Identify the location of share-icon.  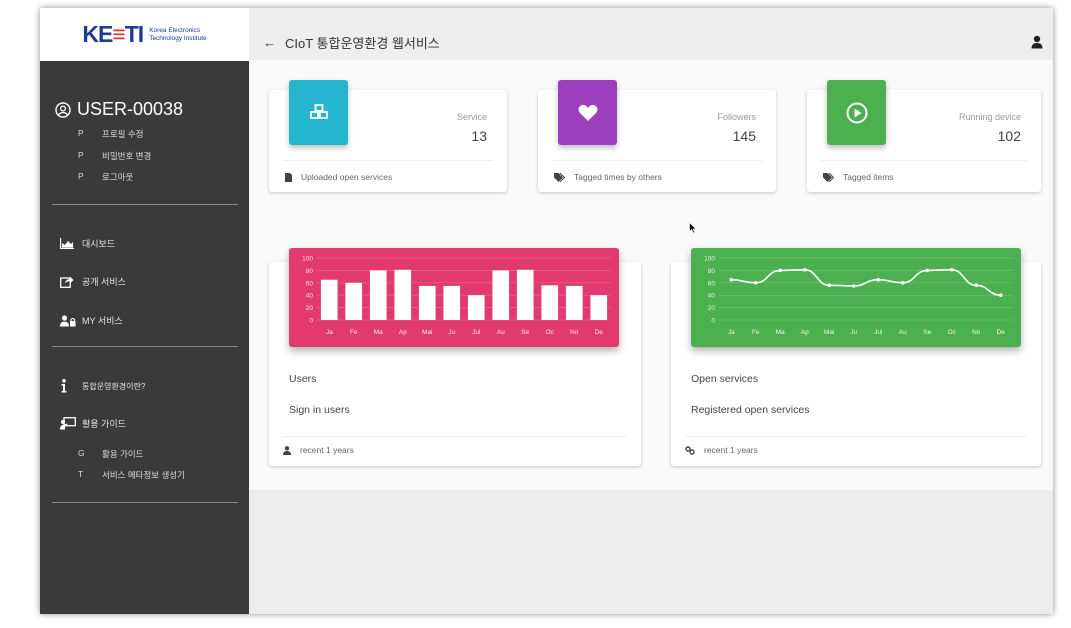
(71, 281).